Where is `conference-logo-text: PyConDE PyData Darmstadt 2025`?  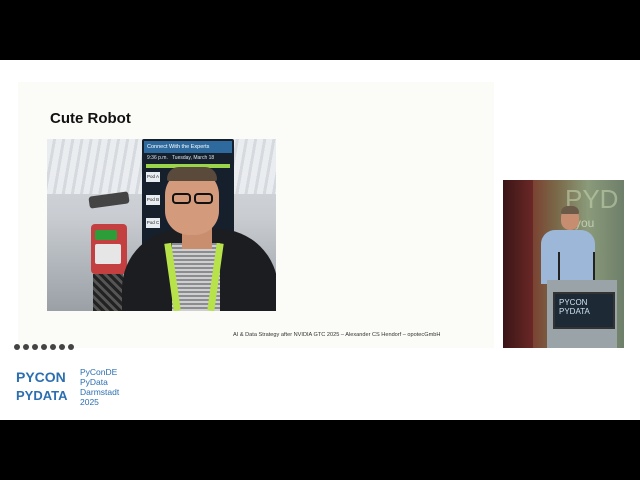
conference-logo-text: PyConDE PyData Darmstadt 2025 is located at coordinates (99, 387).